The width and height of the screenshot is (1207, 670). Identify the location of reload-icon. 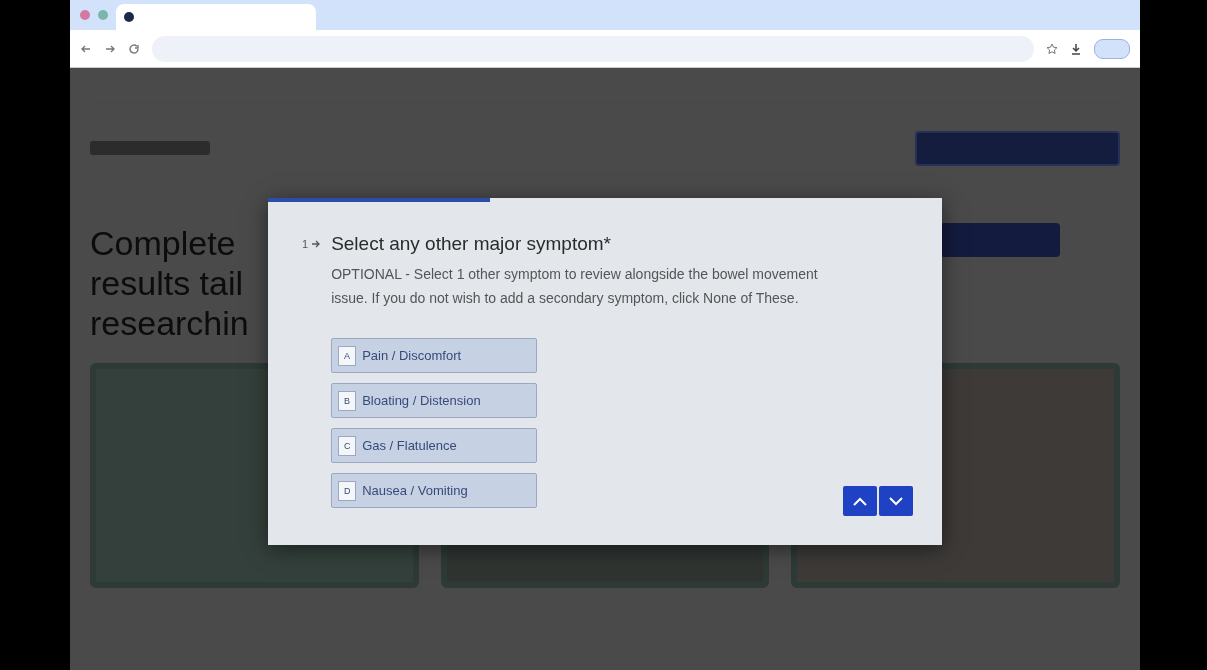
(134, 48).